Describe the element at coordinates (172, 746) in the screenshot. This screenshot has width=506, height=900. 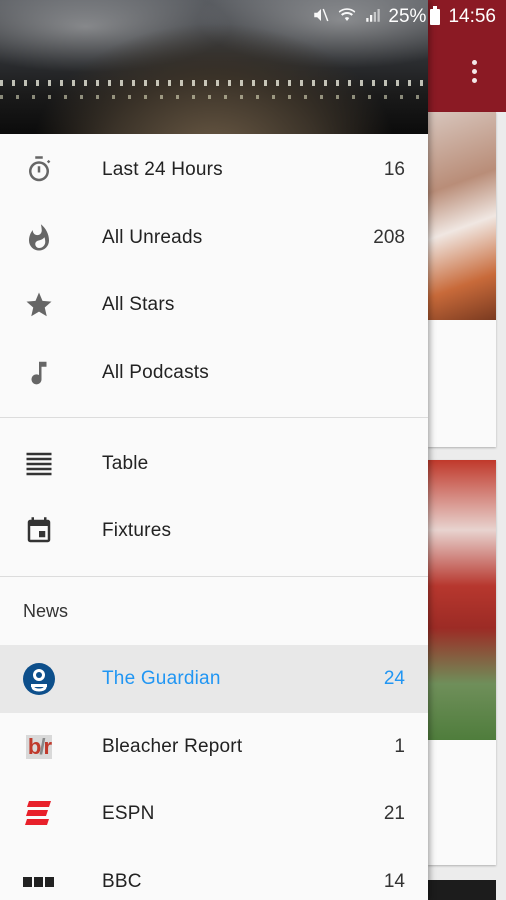
I see `drawer-item-label: Bleacher Report` at that location.